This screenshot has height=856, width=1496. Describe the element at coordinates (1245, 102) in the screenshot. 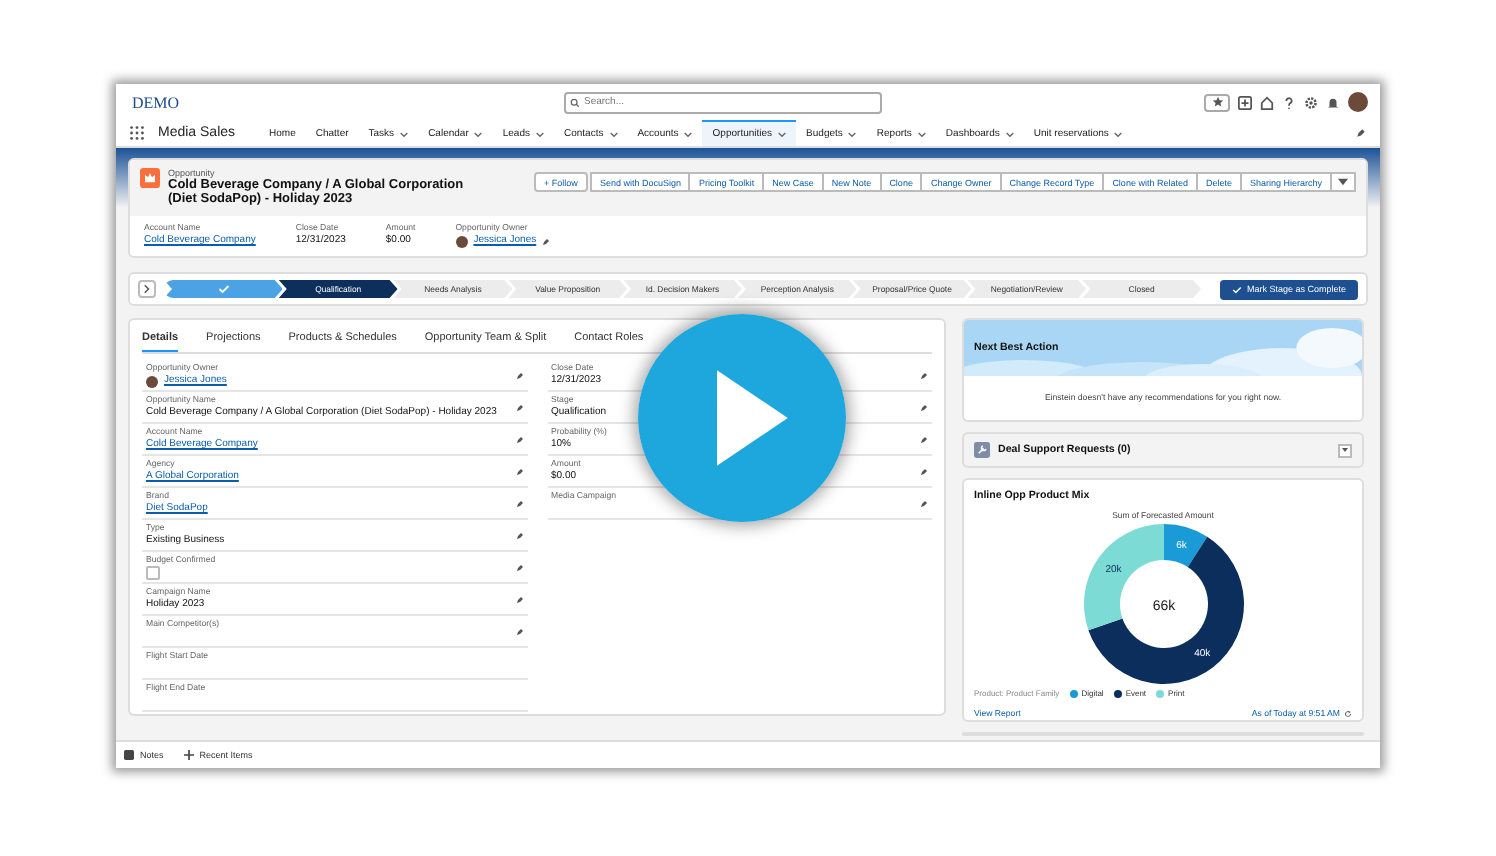

I see `add-icon` at that location.